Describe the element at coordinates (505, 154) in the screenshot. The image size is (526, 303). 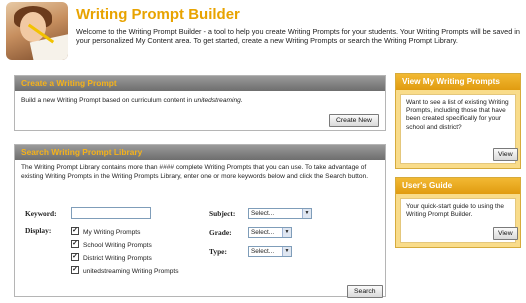
I see `view-my-prompts-button: View` at that location.